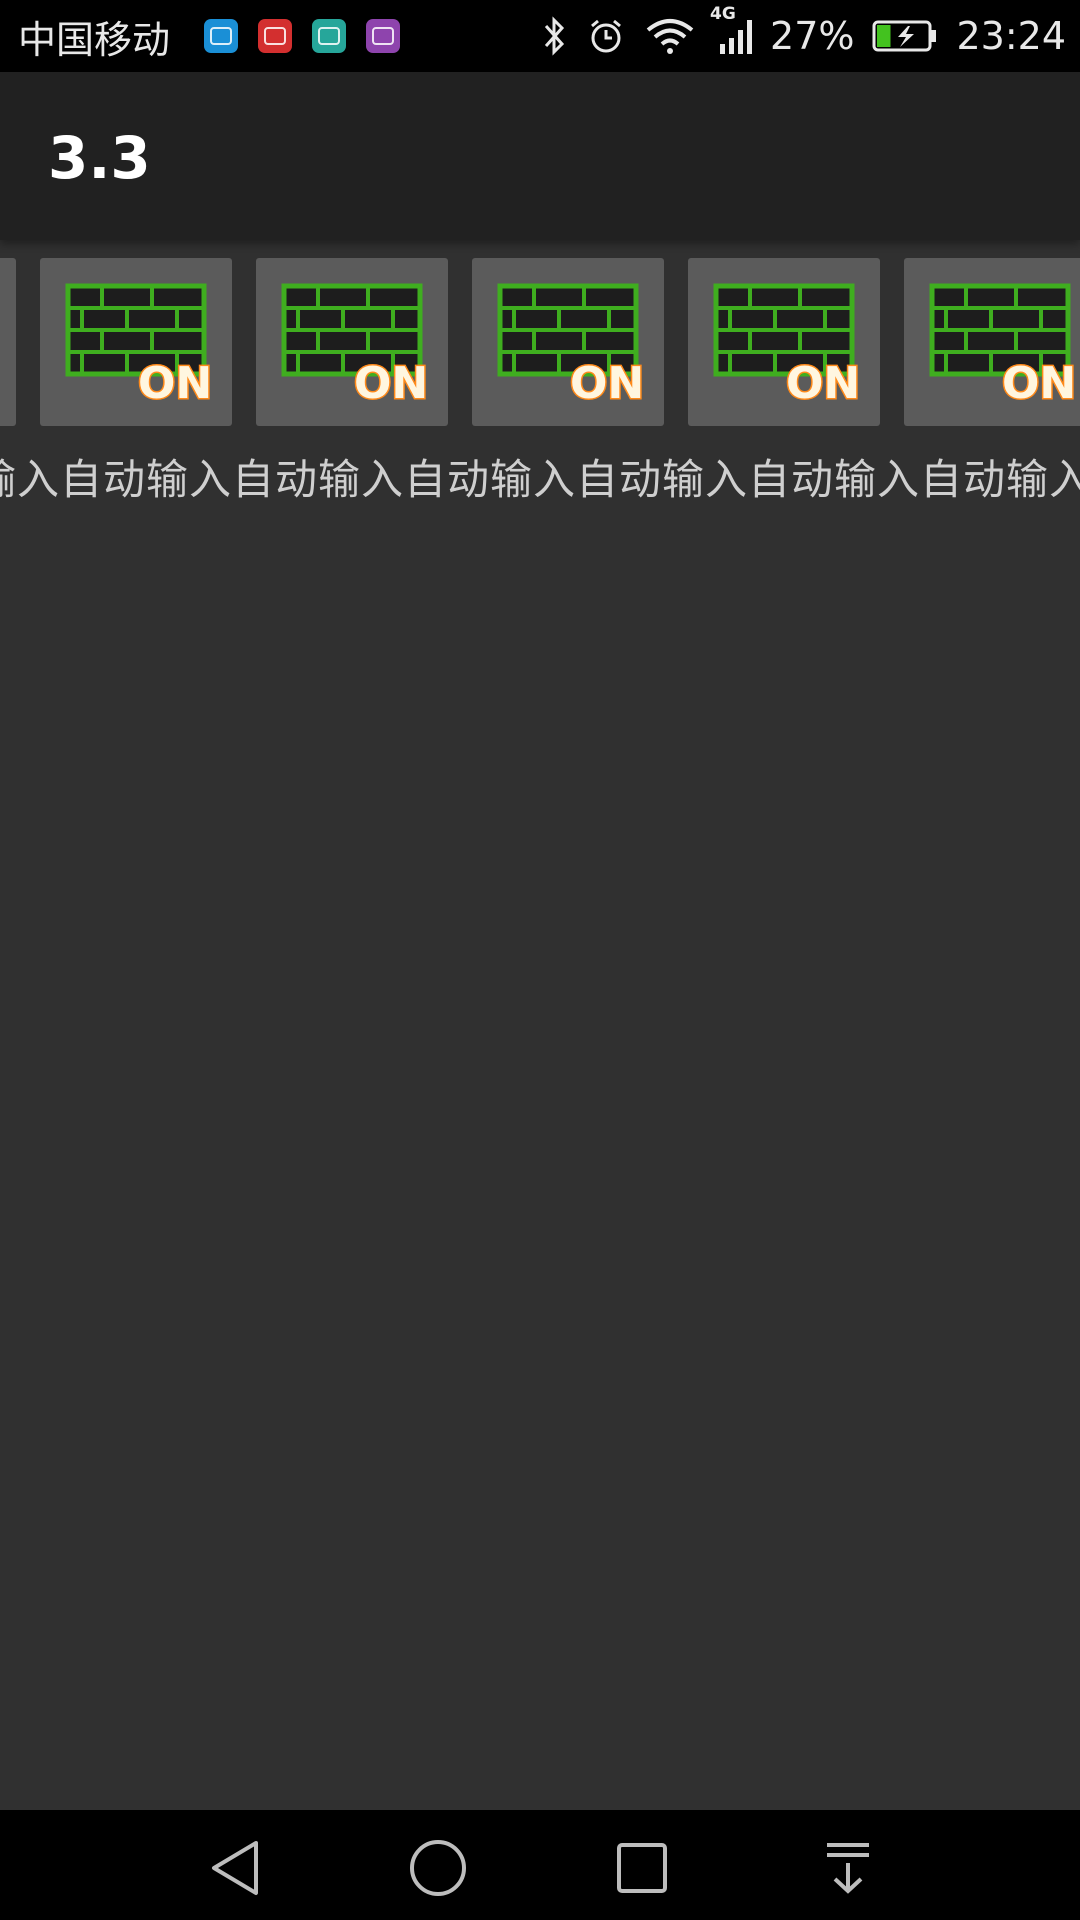 This screenshot has width=1080, height=1920. Describe the element at coordinates (221, 36) in the screenshot. I see `weibo-app-icon` at that location.